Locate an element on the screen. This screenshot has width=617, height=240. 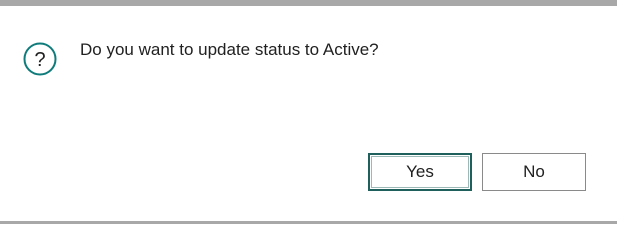
yes-button: Yes is located at coordinates (420, 172).